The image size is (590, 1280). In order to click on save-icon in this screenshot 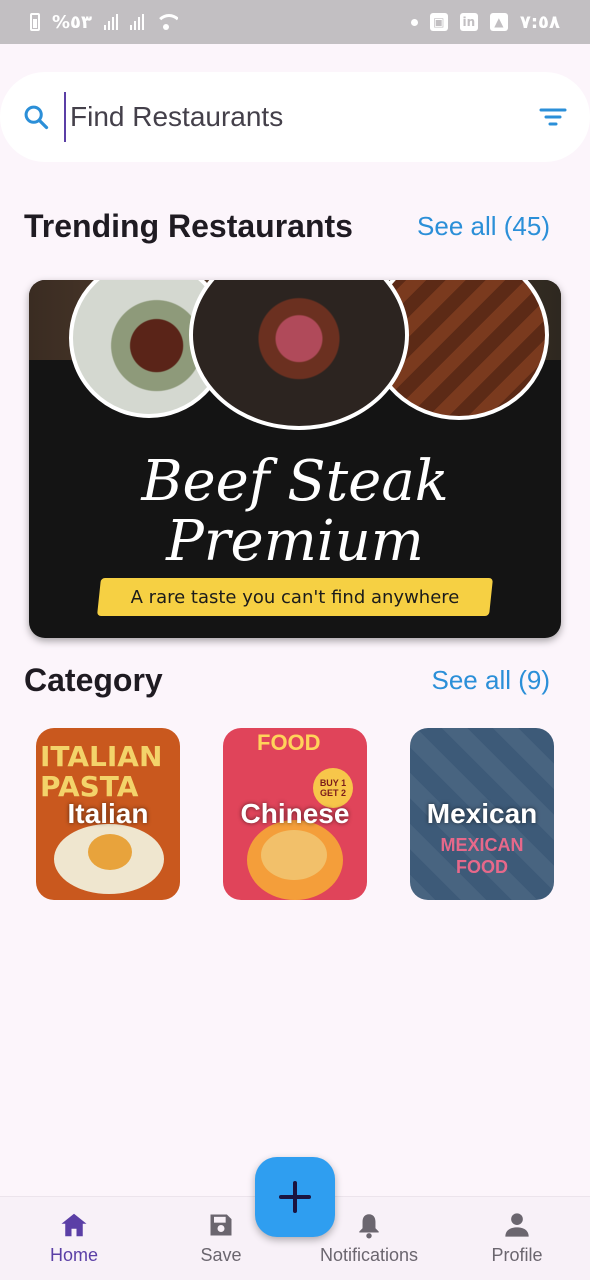, I will do `click(221, 1225)`.